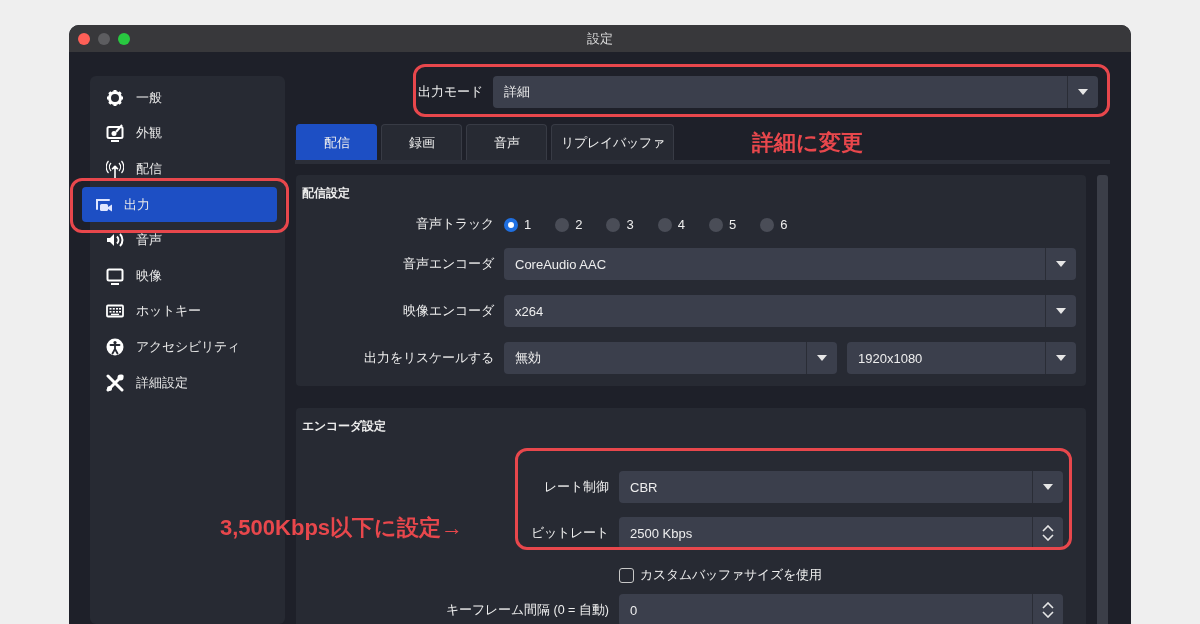 The width and height of the screenshot is (1200, 624). What do you see at coordinates (104, 39) in the screenshot?
I see `minimize-button` at bounding box center [104, 39].